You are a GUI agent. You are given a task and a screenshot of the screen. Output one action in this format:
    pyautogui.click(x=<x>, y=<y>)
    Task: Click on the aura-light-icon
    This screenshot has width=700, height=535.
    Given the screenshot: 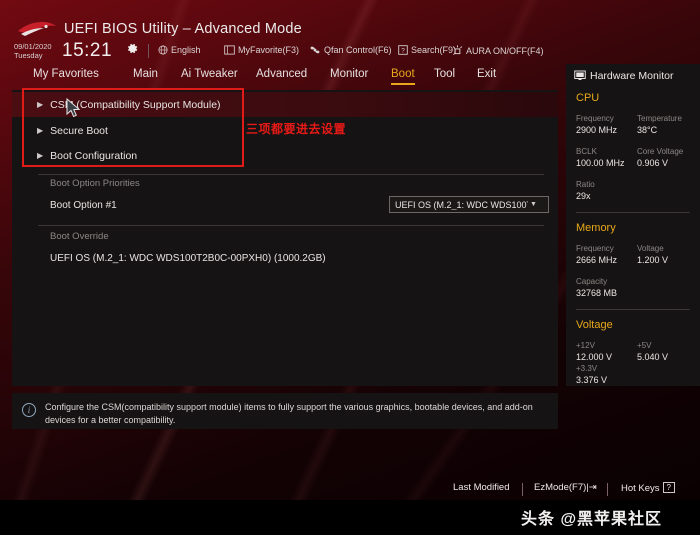 What is the action you would take?
    pyautogui.click(x=457, y=51)
    